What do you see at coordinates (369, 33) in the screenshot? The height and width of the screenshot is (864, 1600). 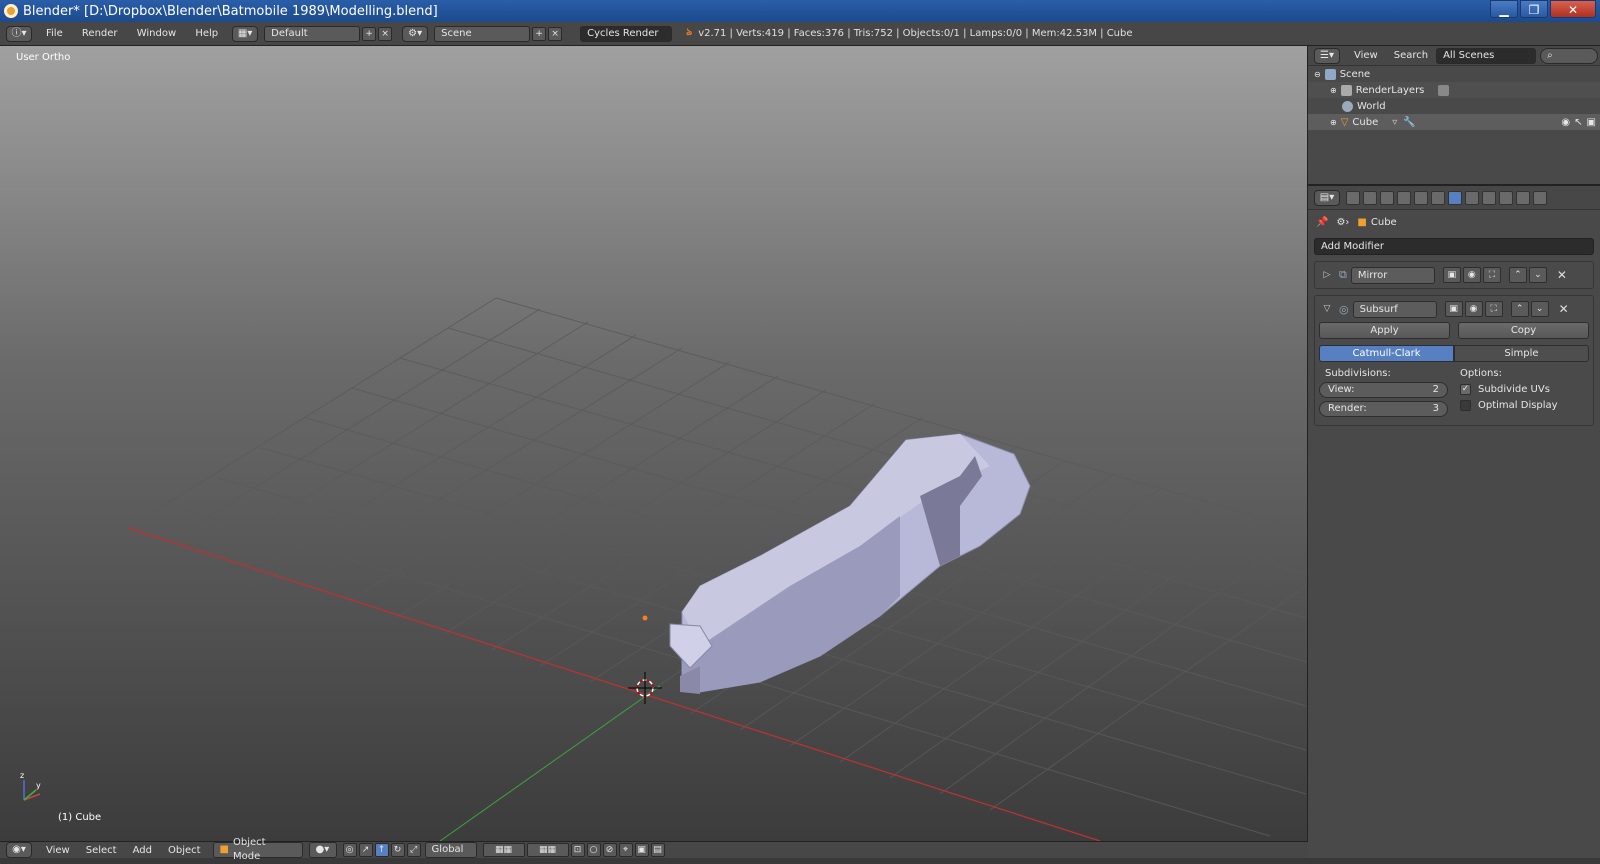 I see `add-layout-button: +` at bounding box center [369, 33].